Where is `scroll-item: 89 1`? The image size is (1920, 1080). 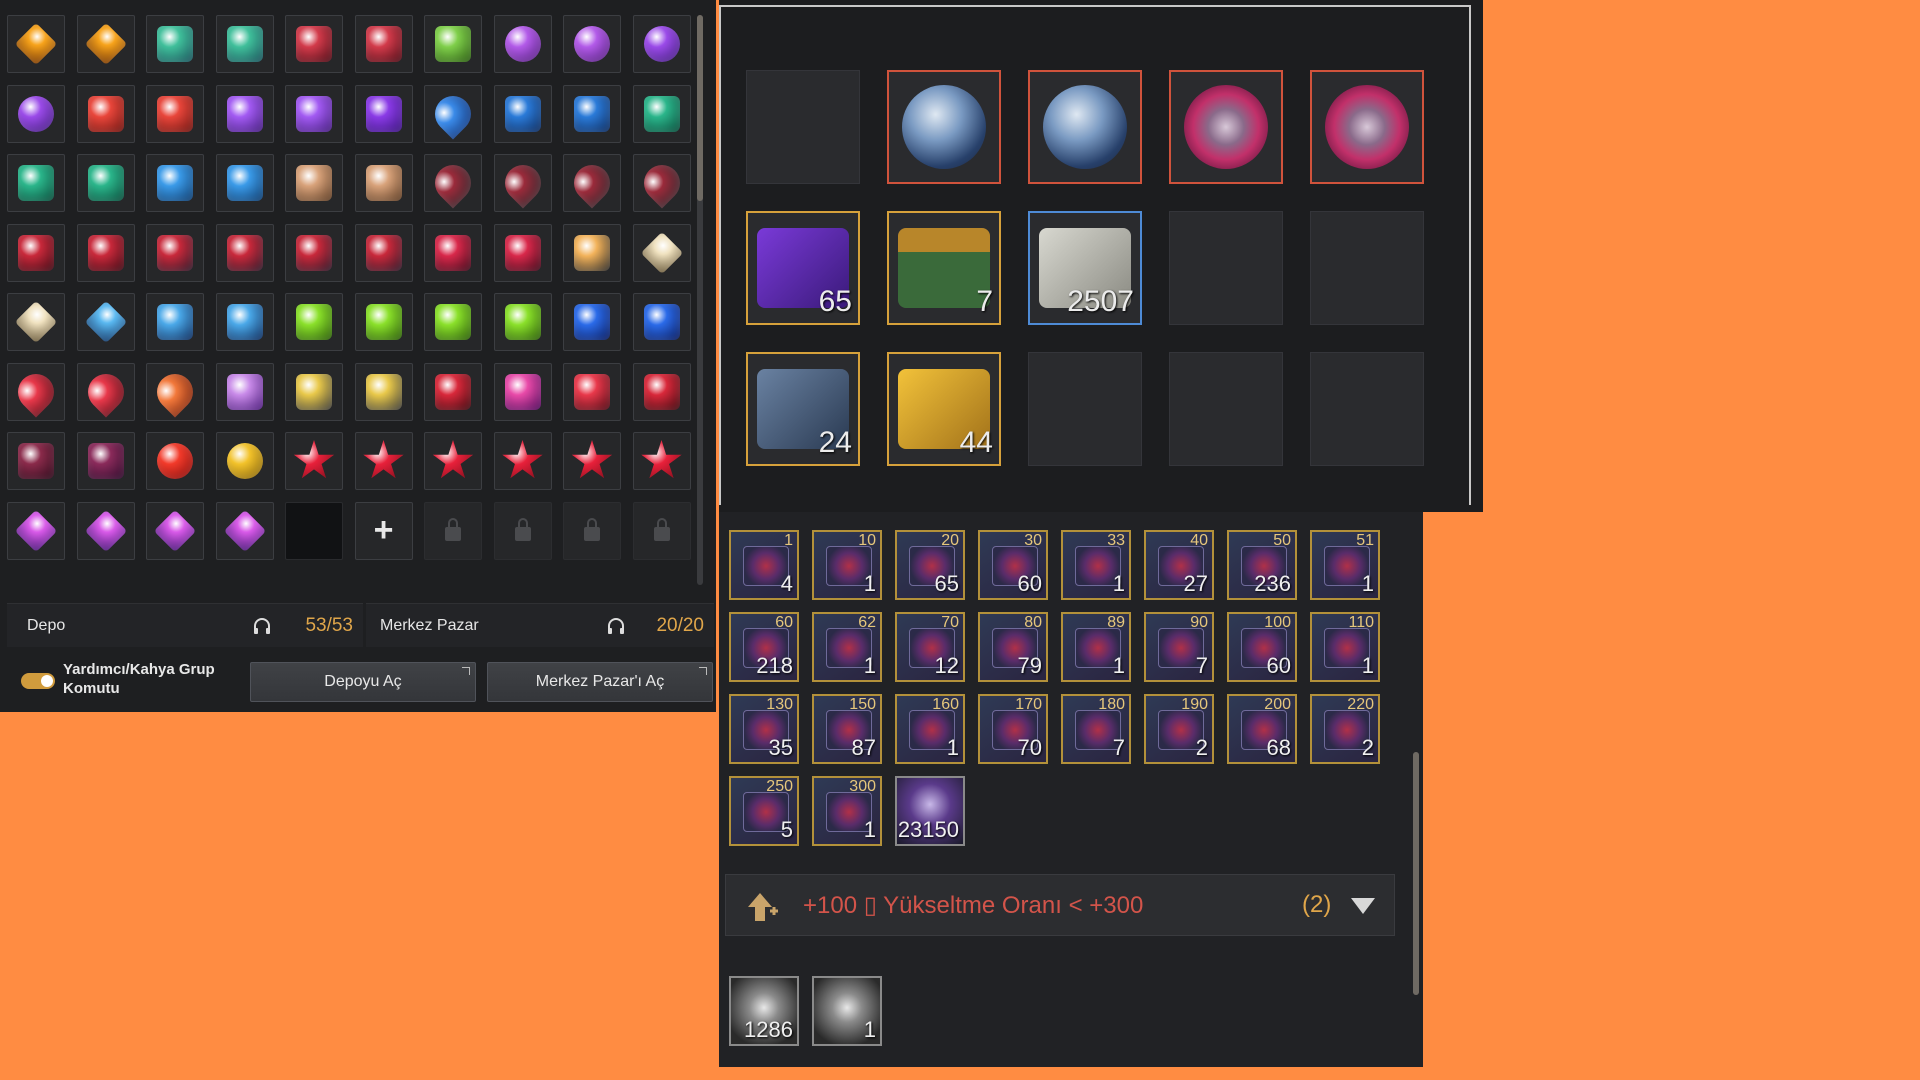
scroll-item: 89 1 is located at coordinates (1096, 647).